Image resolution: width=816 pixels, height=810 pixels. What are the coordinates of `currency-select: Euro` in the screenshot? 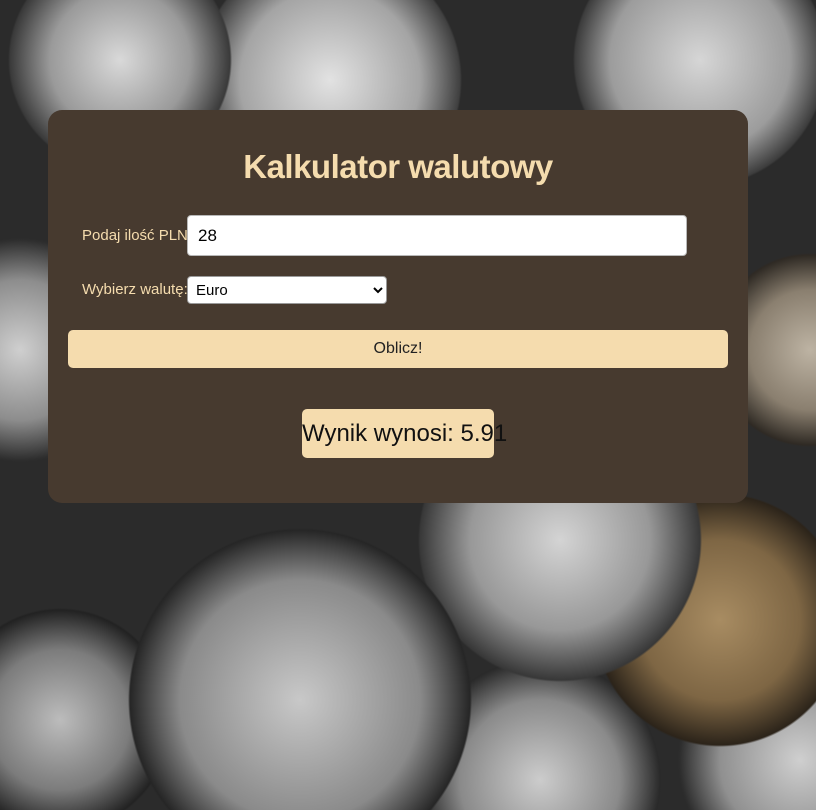 It's located at (287, 290).